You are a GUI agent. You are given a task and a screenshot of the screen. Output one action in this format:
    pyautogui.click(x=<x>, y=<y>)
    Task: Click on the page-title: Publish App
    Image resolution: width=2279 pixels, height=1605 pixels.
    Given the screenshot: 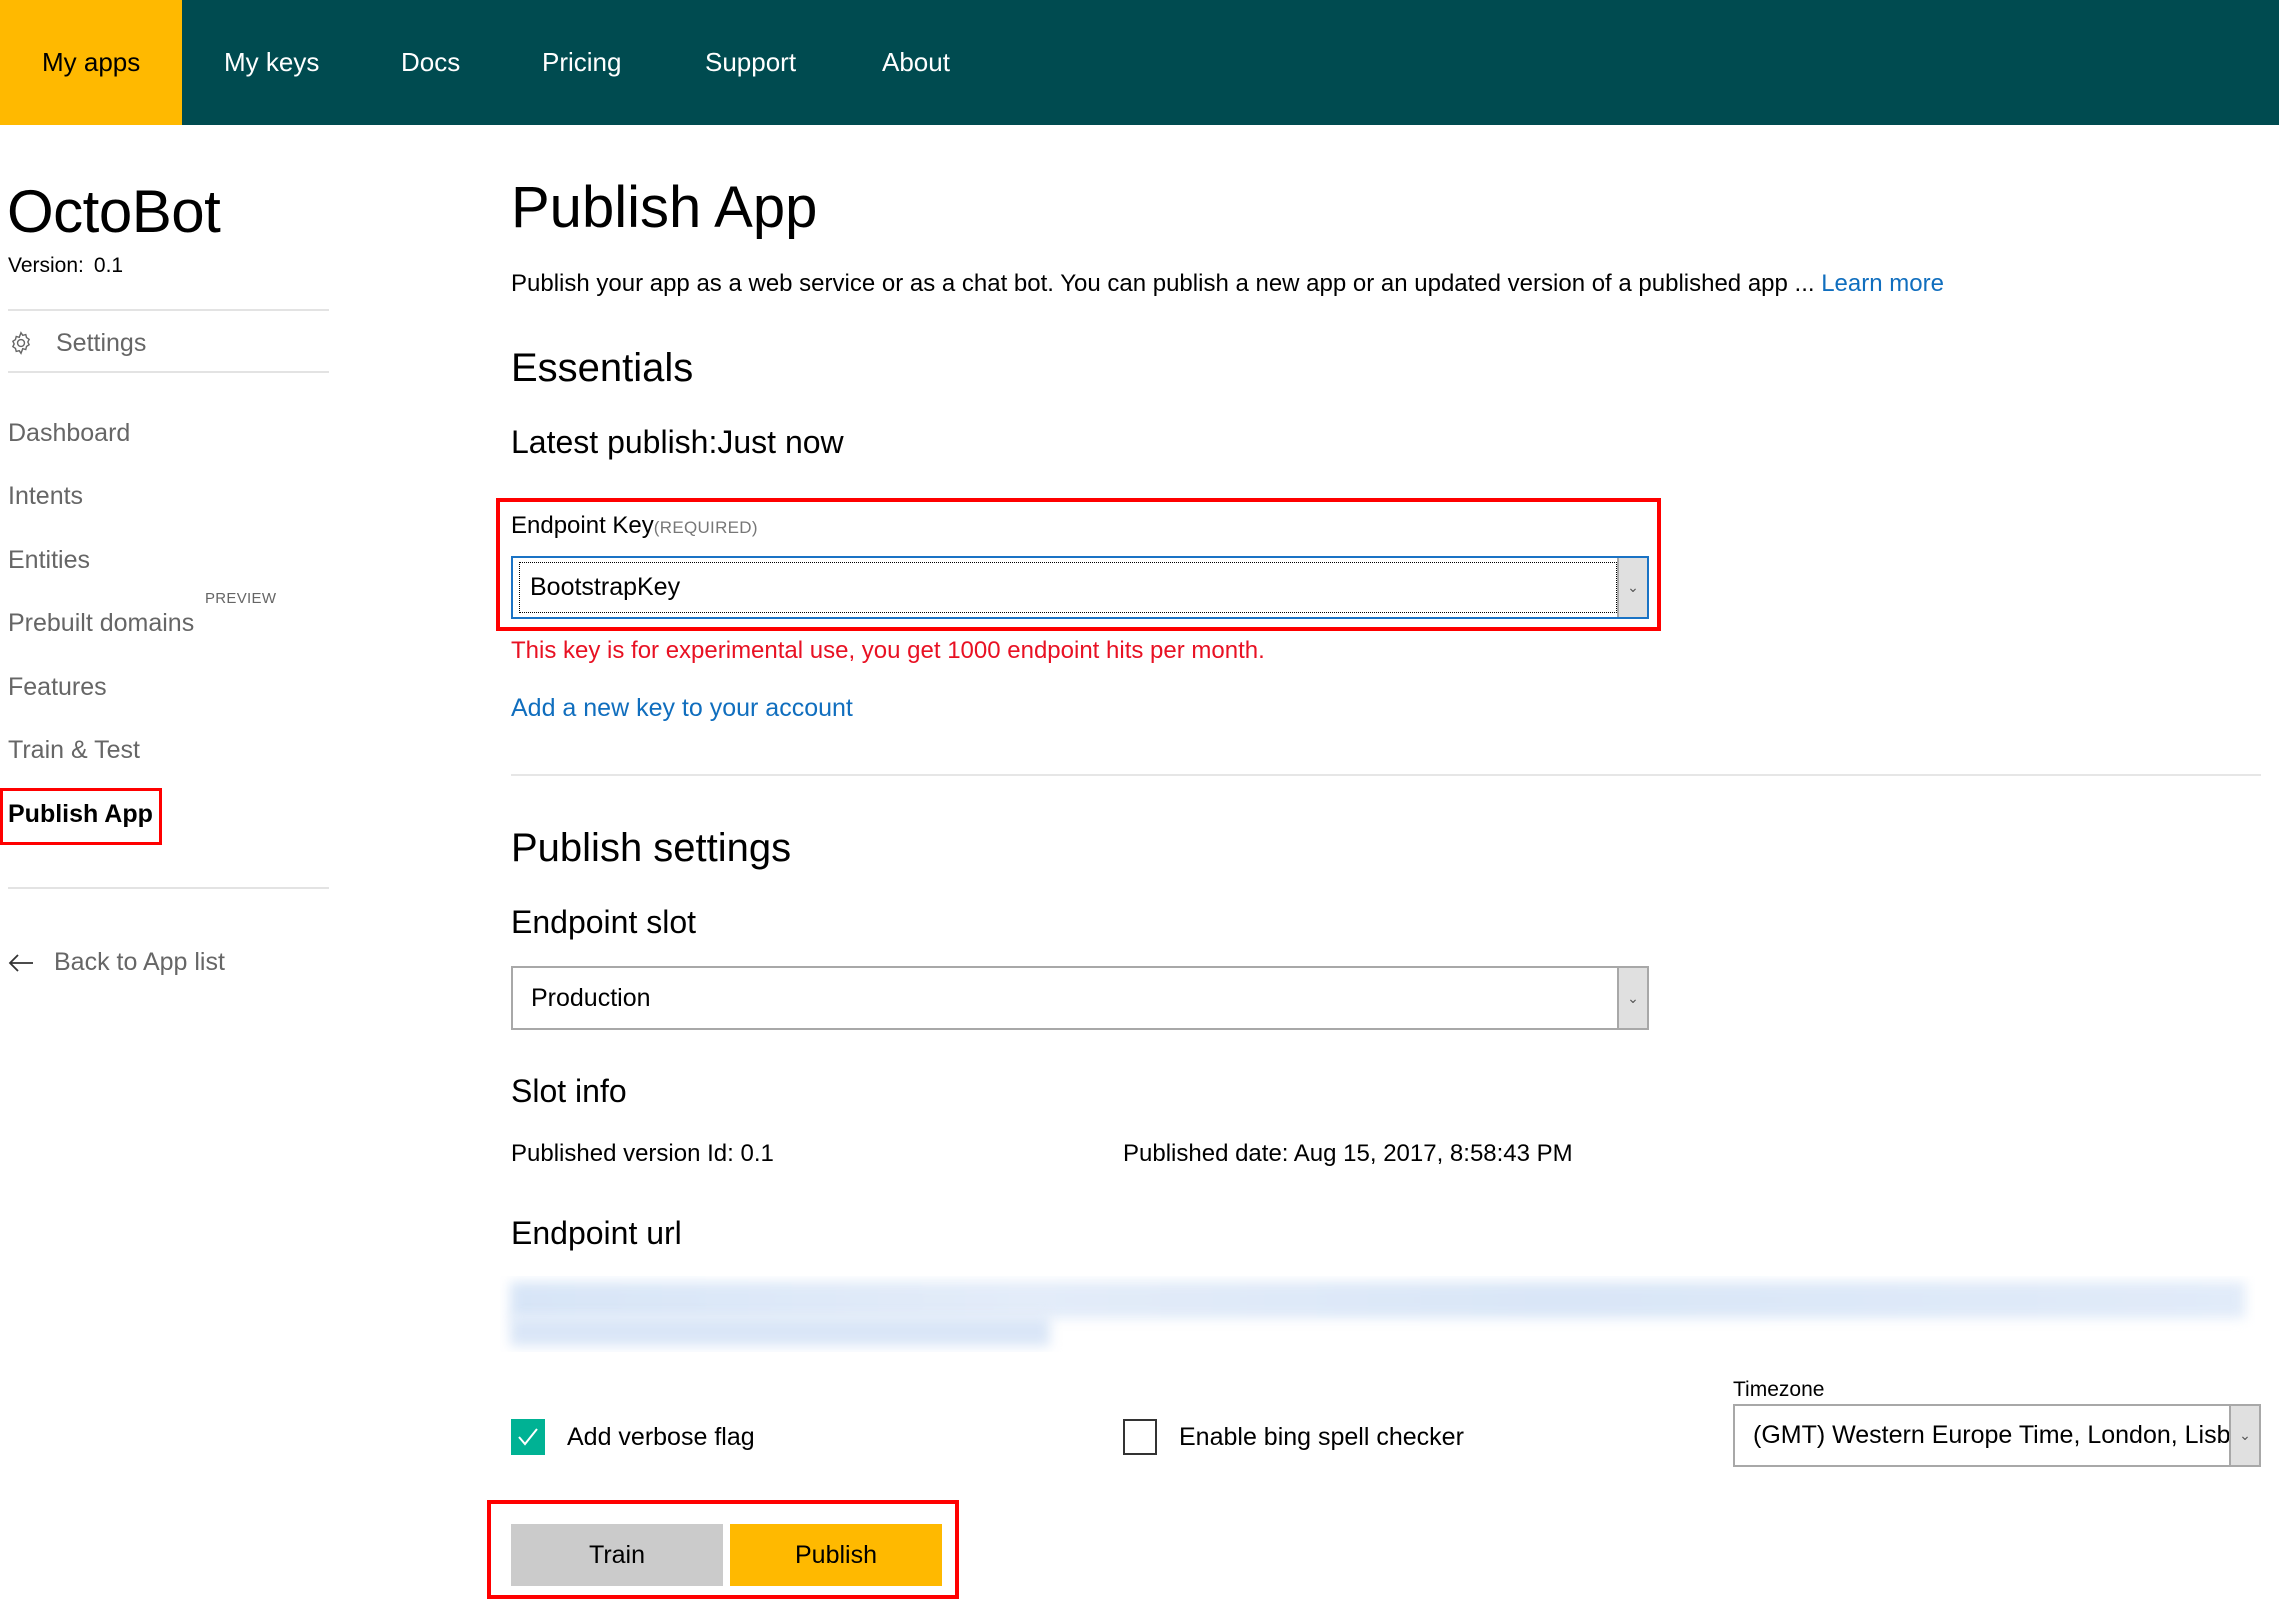 What is the action you would take?
    pyautogui.click(x=664, y=207)
    